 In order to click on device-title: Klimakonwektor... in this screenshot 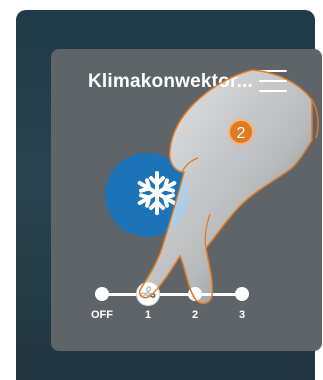, I will do `click(170, 81)`.